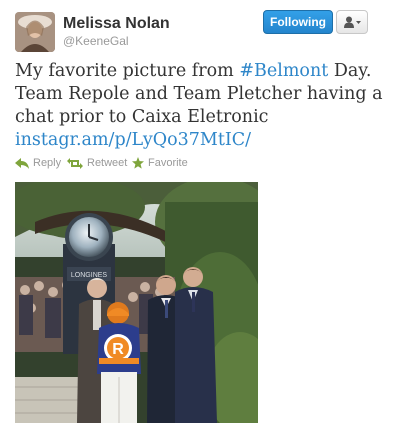 The width and height of the screenshot is (395, 448). I want to click on user-name: Melissa Nolan, so click(116, 24).